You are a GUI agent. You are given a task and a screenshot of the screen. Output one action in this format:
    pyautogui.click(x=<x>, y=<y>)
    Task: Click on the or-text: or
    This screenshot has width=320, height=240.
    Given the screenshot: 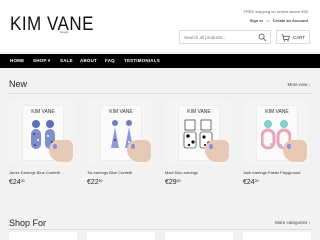 What is the action you would take?
    pyautogui.click(x=268, y=20)
    